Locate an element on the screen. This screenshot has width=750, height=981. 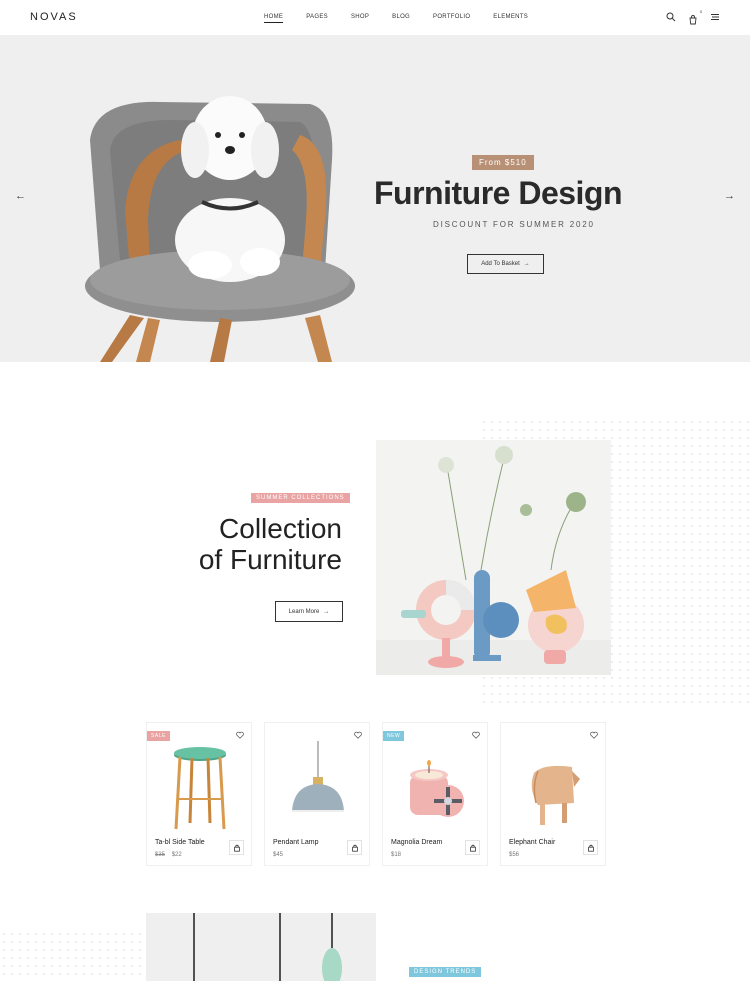
cart-icon is located at coordinates (693, 20).